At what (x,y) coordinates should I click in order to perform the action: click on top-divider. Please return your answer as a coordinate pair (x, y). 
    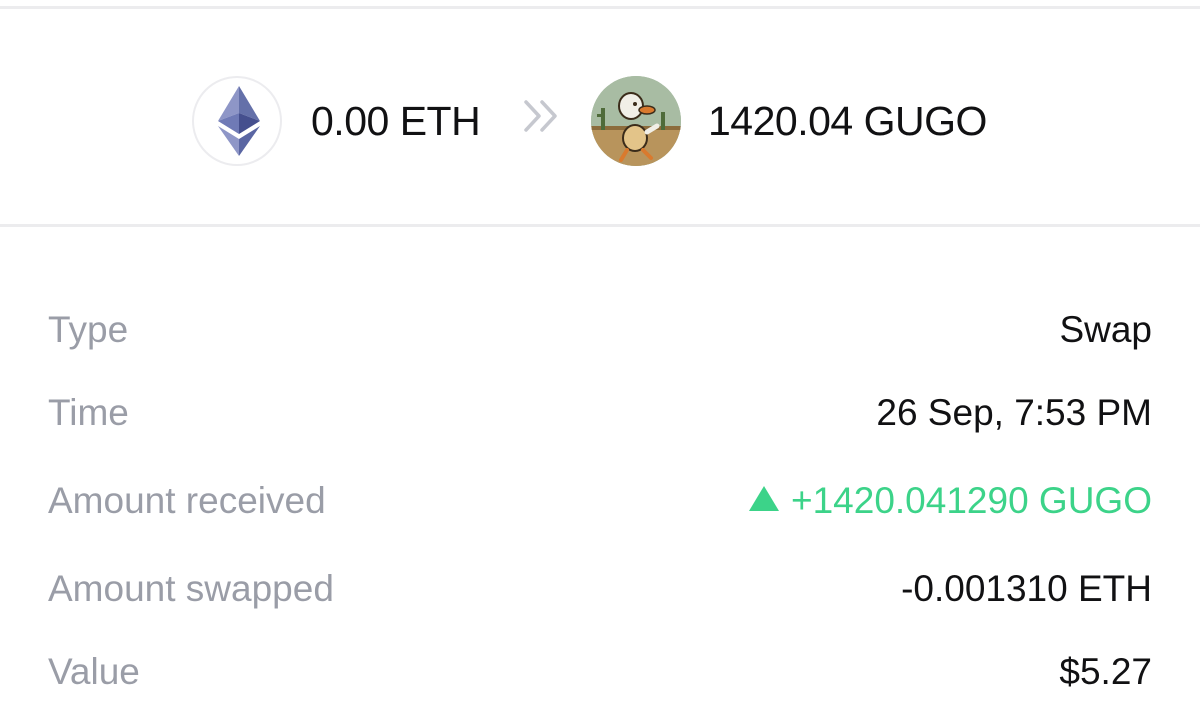
    Looking at the image, I should click on (600, 7).